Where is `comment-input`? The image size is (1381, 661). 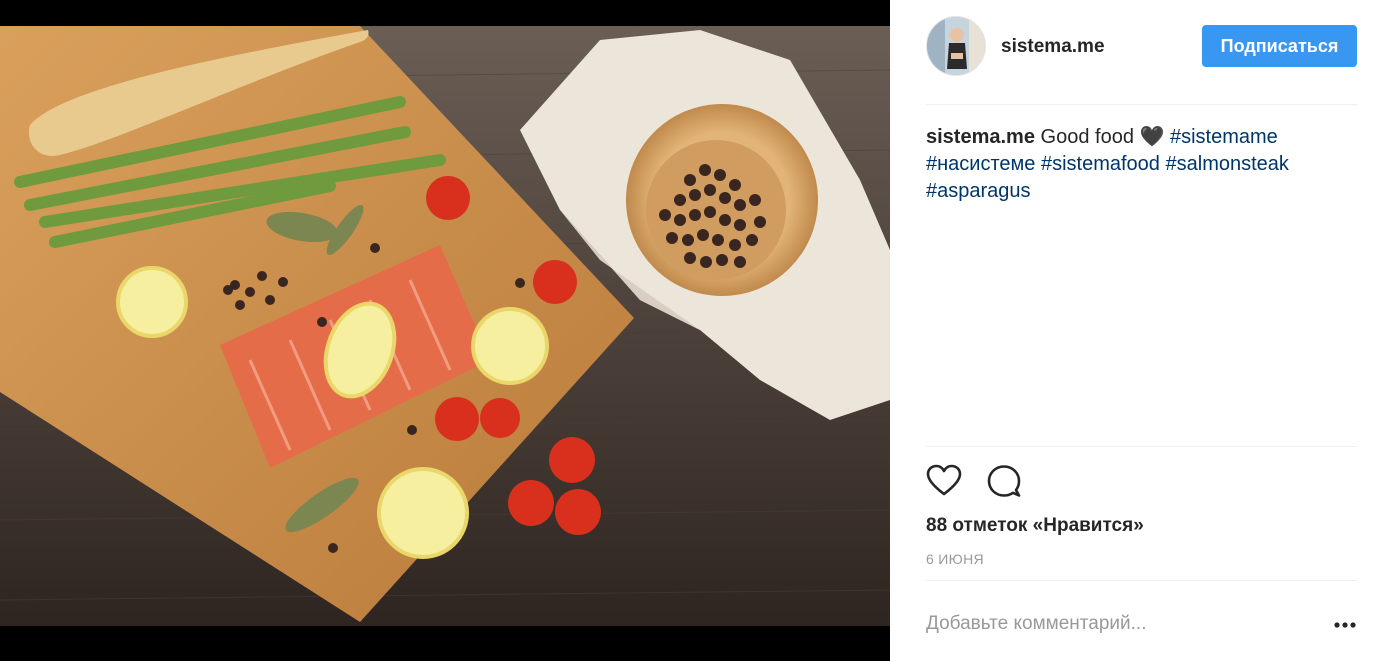
comment-input is located at coordinates (1121, 624).